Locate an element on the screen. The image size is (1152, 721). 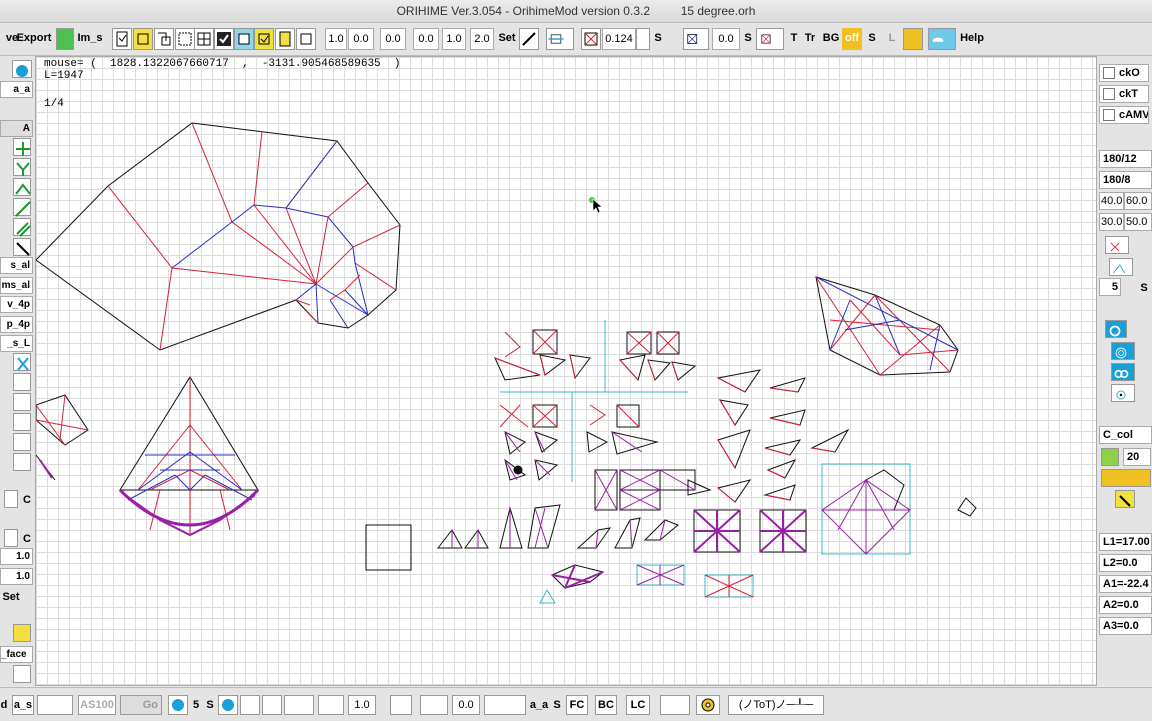
length-l1: L1=17.00 is located at coordinates (1125, 542).